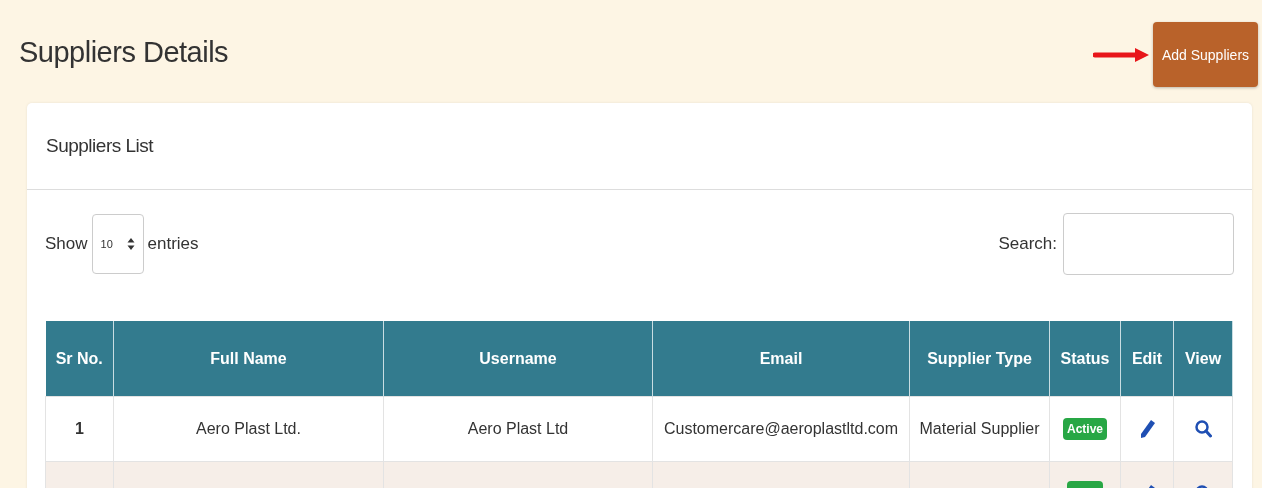 Image resolution: width=1262 pixels, height=488 pixels. Describe the element at coordinates (248, 359) in the screenshot. I see `column-header: Full Name` at that location.